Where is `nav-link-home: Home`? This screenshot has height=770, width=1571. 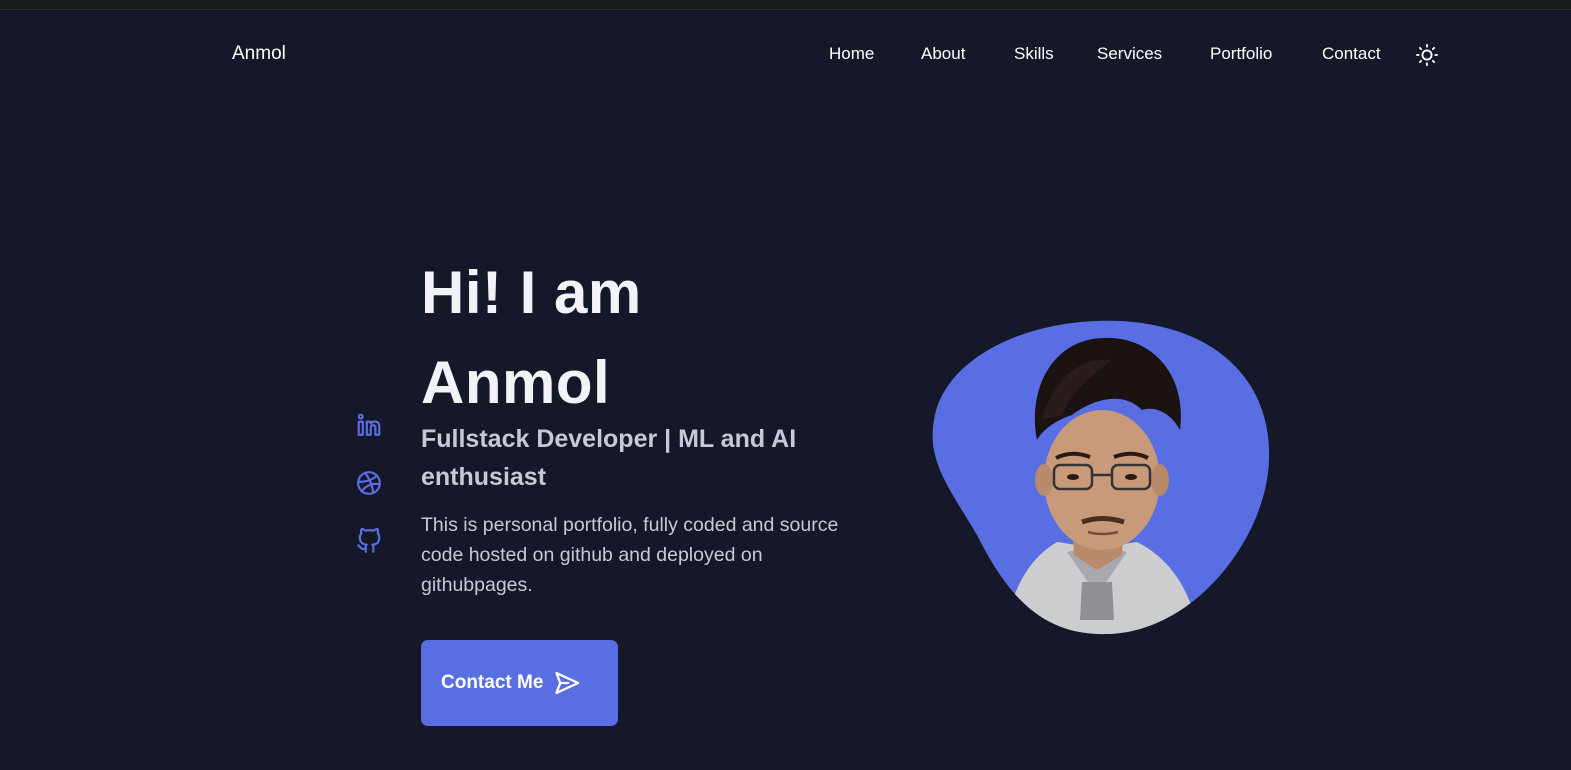
nav-link-home: Home is located at coordinates (851, 54).